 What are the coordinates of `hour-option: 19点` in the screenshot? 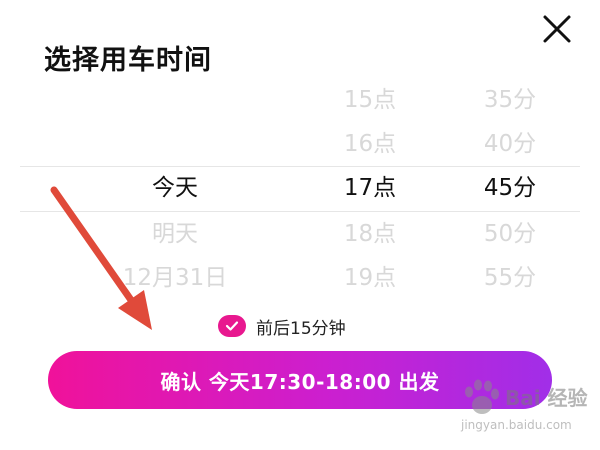 It's located at (370, 278).